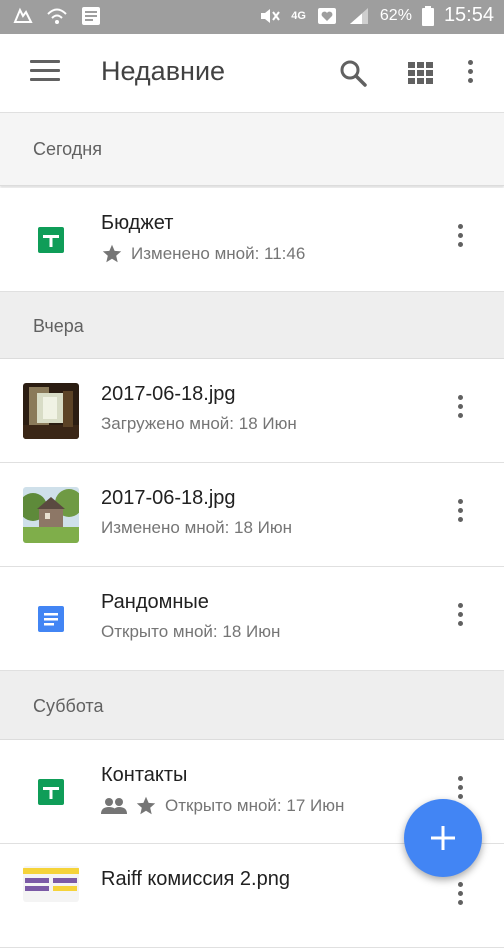 The image size is (504, 948). Describe the element at coordinates (23, 15) in the screenshot. I see `usb-debug-icon` at that location.